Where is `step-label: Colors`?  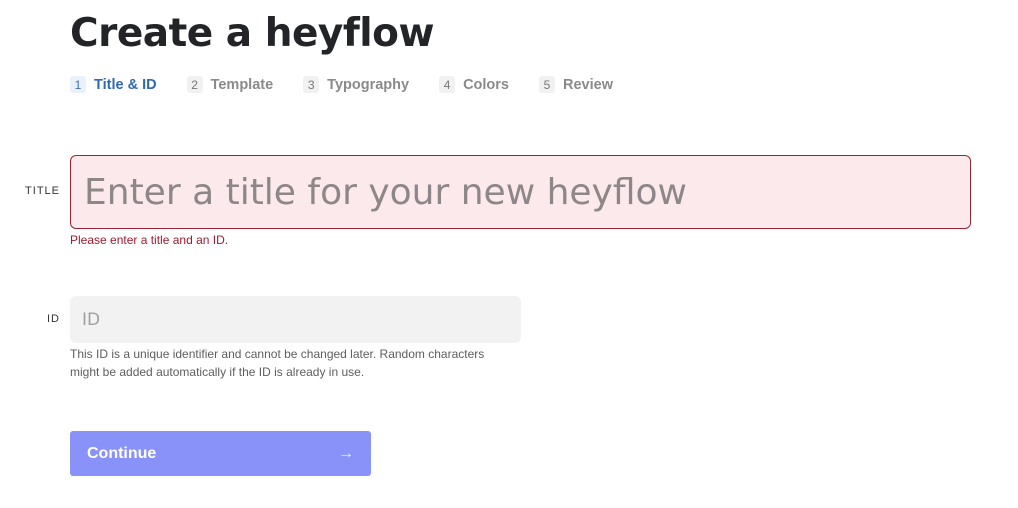
step-label: Colors is located at coordinates (486, 84).